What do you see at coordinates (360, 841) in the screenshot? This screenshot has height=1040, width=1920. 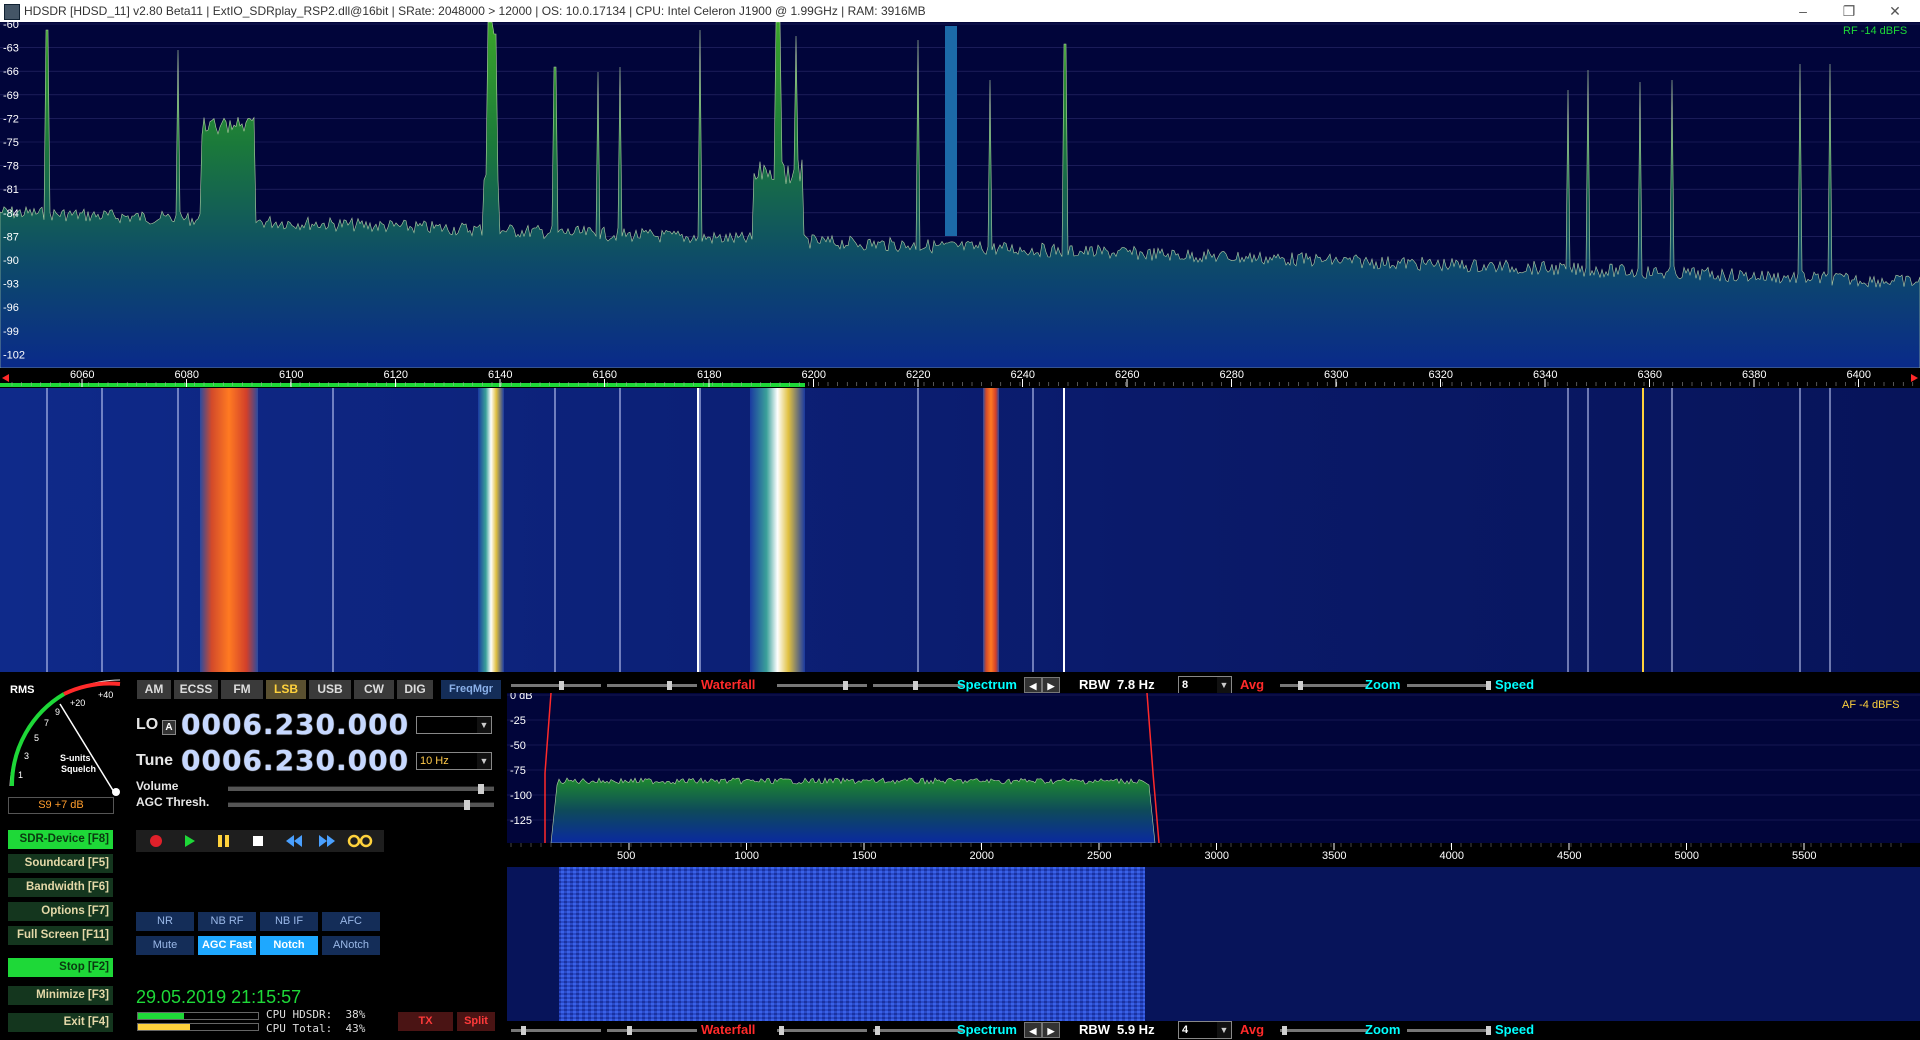 I see `loop-icon` at bounding box center [360, 841].